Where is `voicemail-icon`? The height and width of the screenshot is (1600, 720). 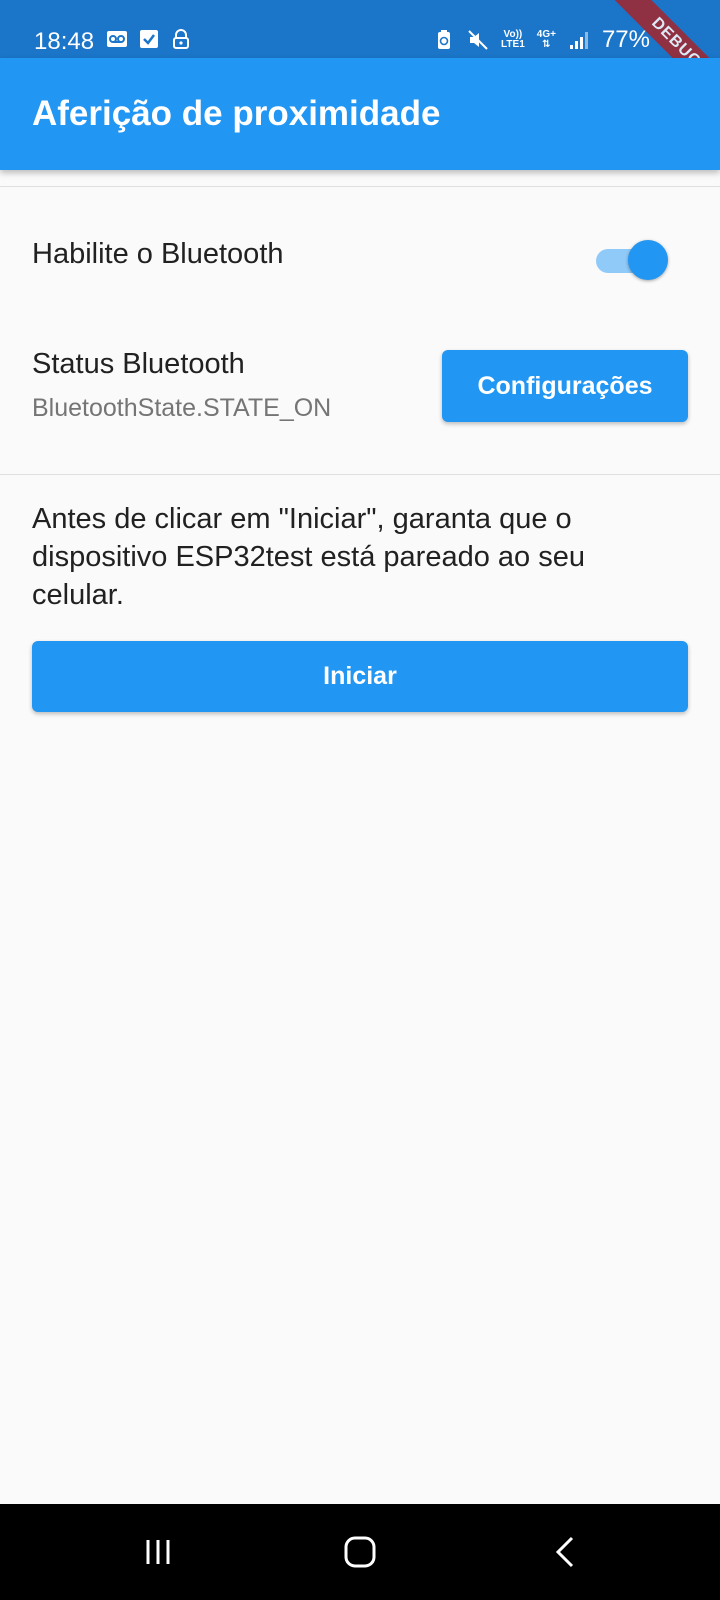 voicemail-icon is located at coordinates (117, 39).